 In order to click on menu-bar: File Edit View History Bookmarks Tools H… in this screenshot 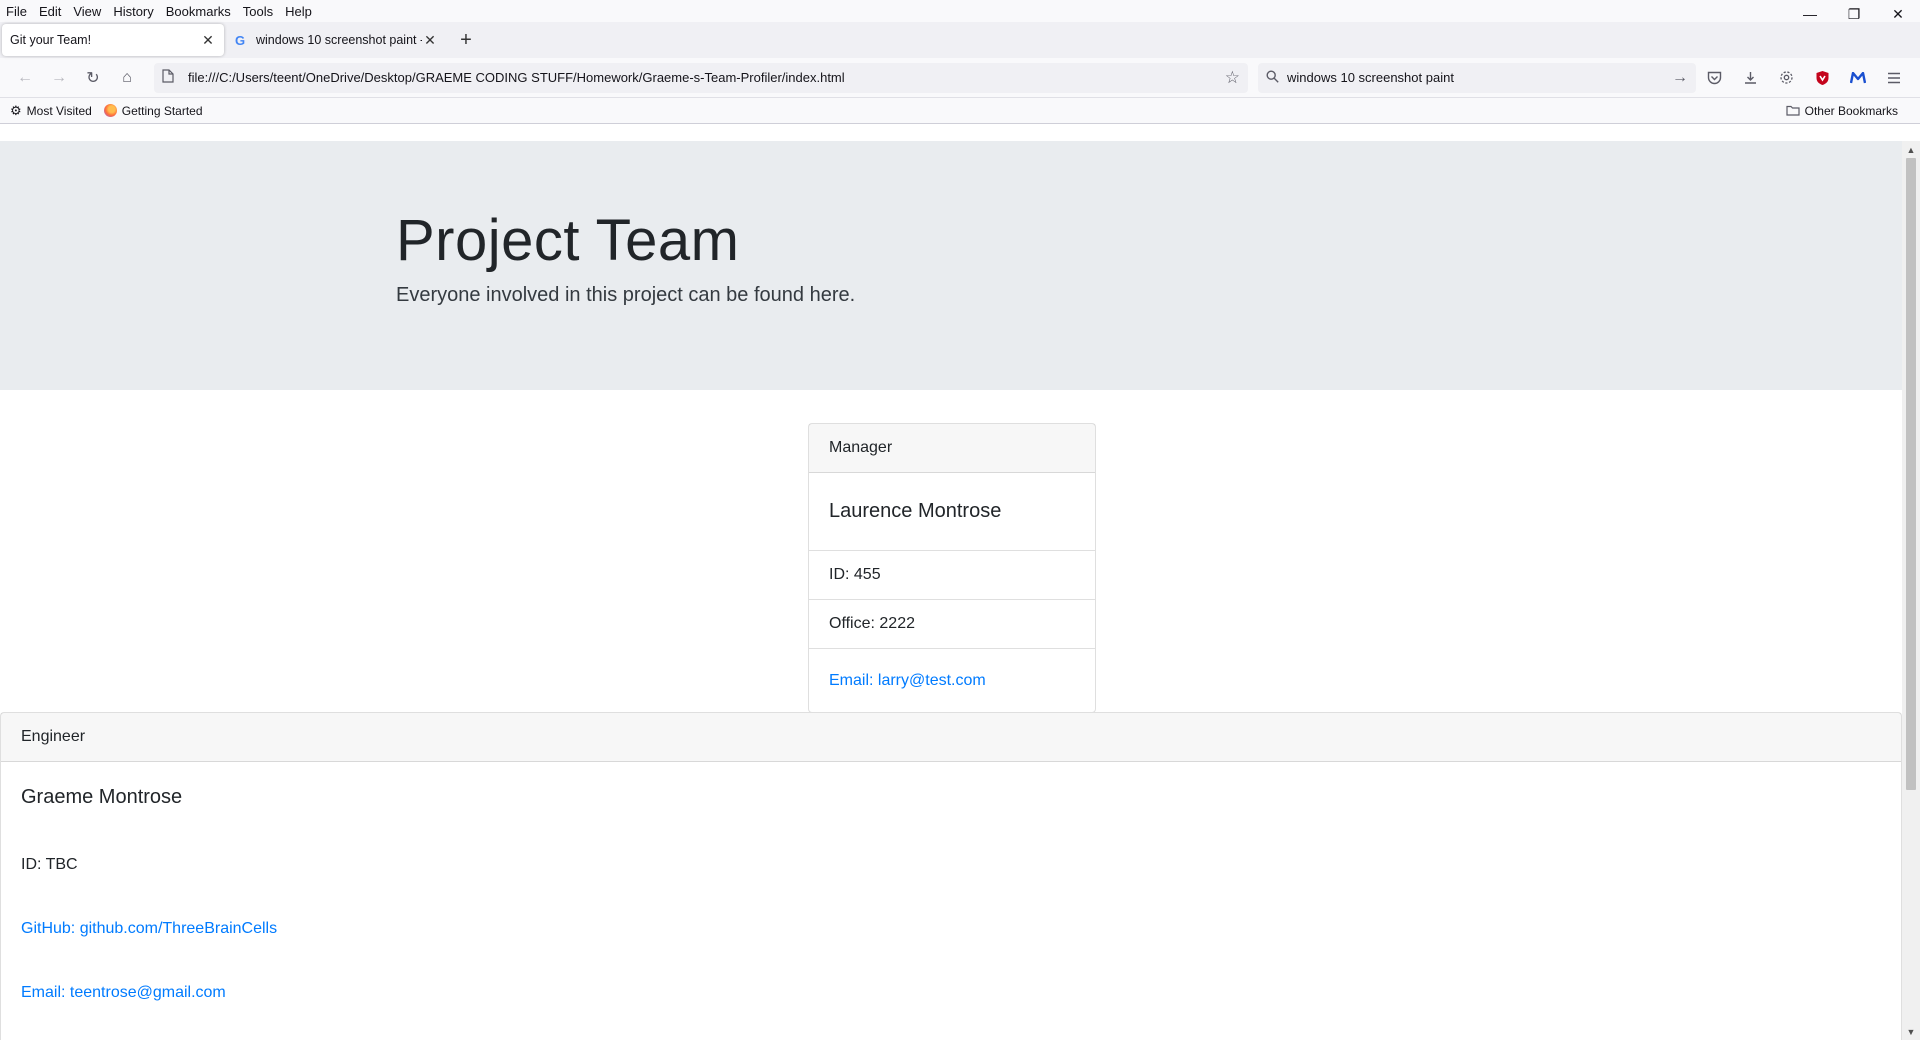, I will do `click(960, 11)`.